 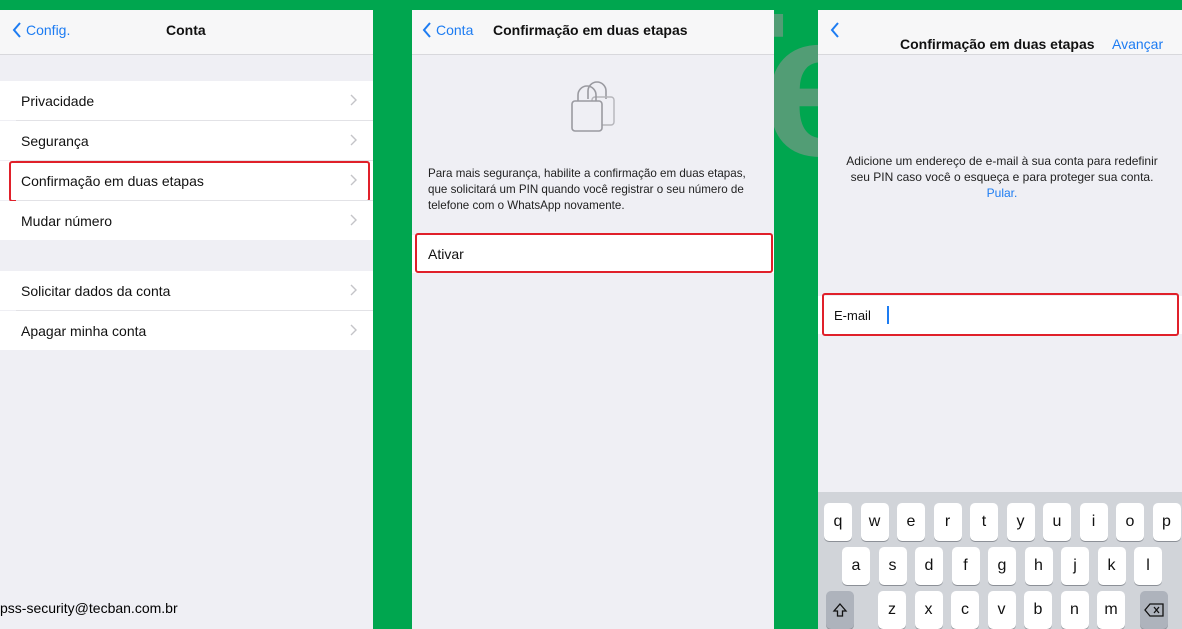 I want to click on key-j: j, so click(x=1075, y=566).